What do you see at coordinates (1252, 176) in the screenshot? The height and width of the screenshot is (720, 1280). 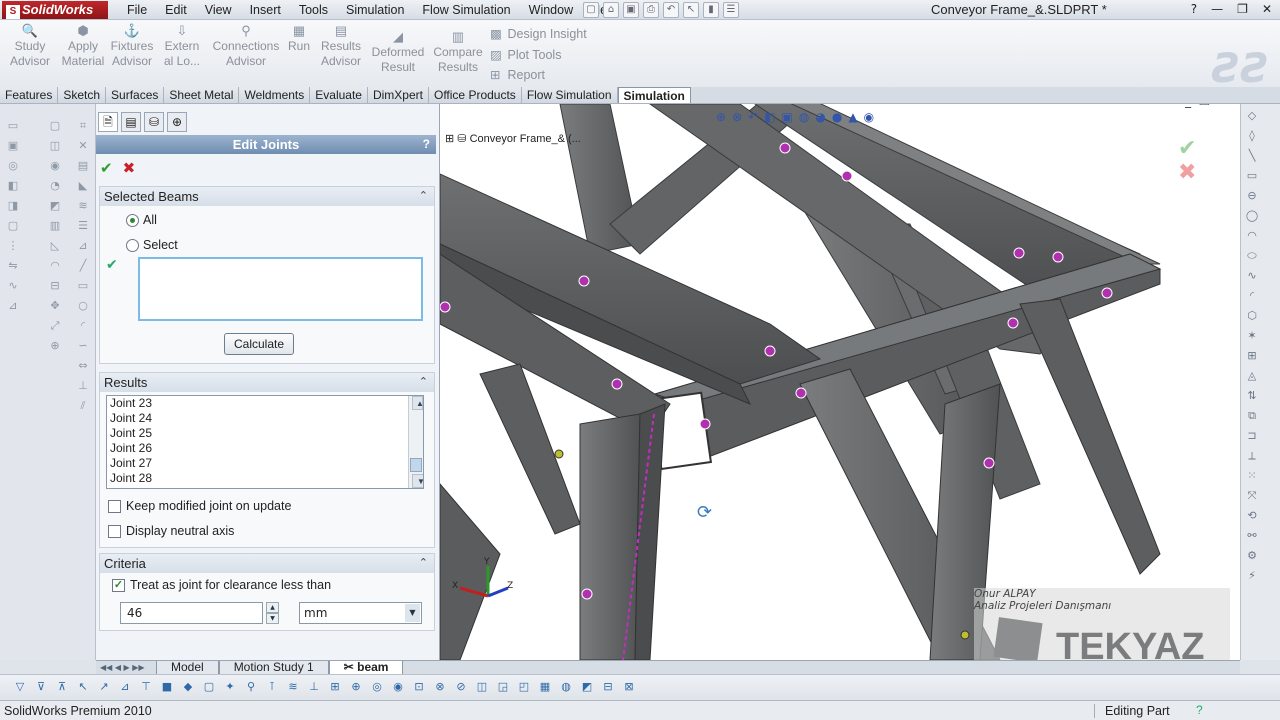 I see `rectangle-icon: ▭` at bounding box center [1252, 176].